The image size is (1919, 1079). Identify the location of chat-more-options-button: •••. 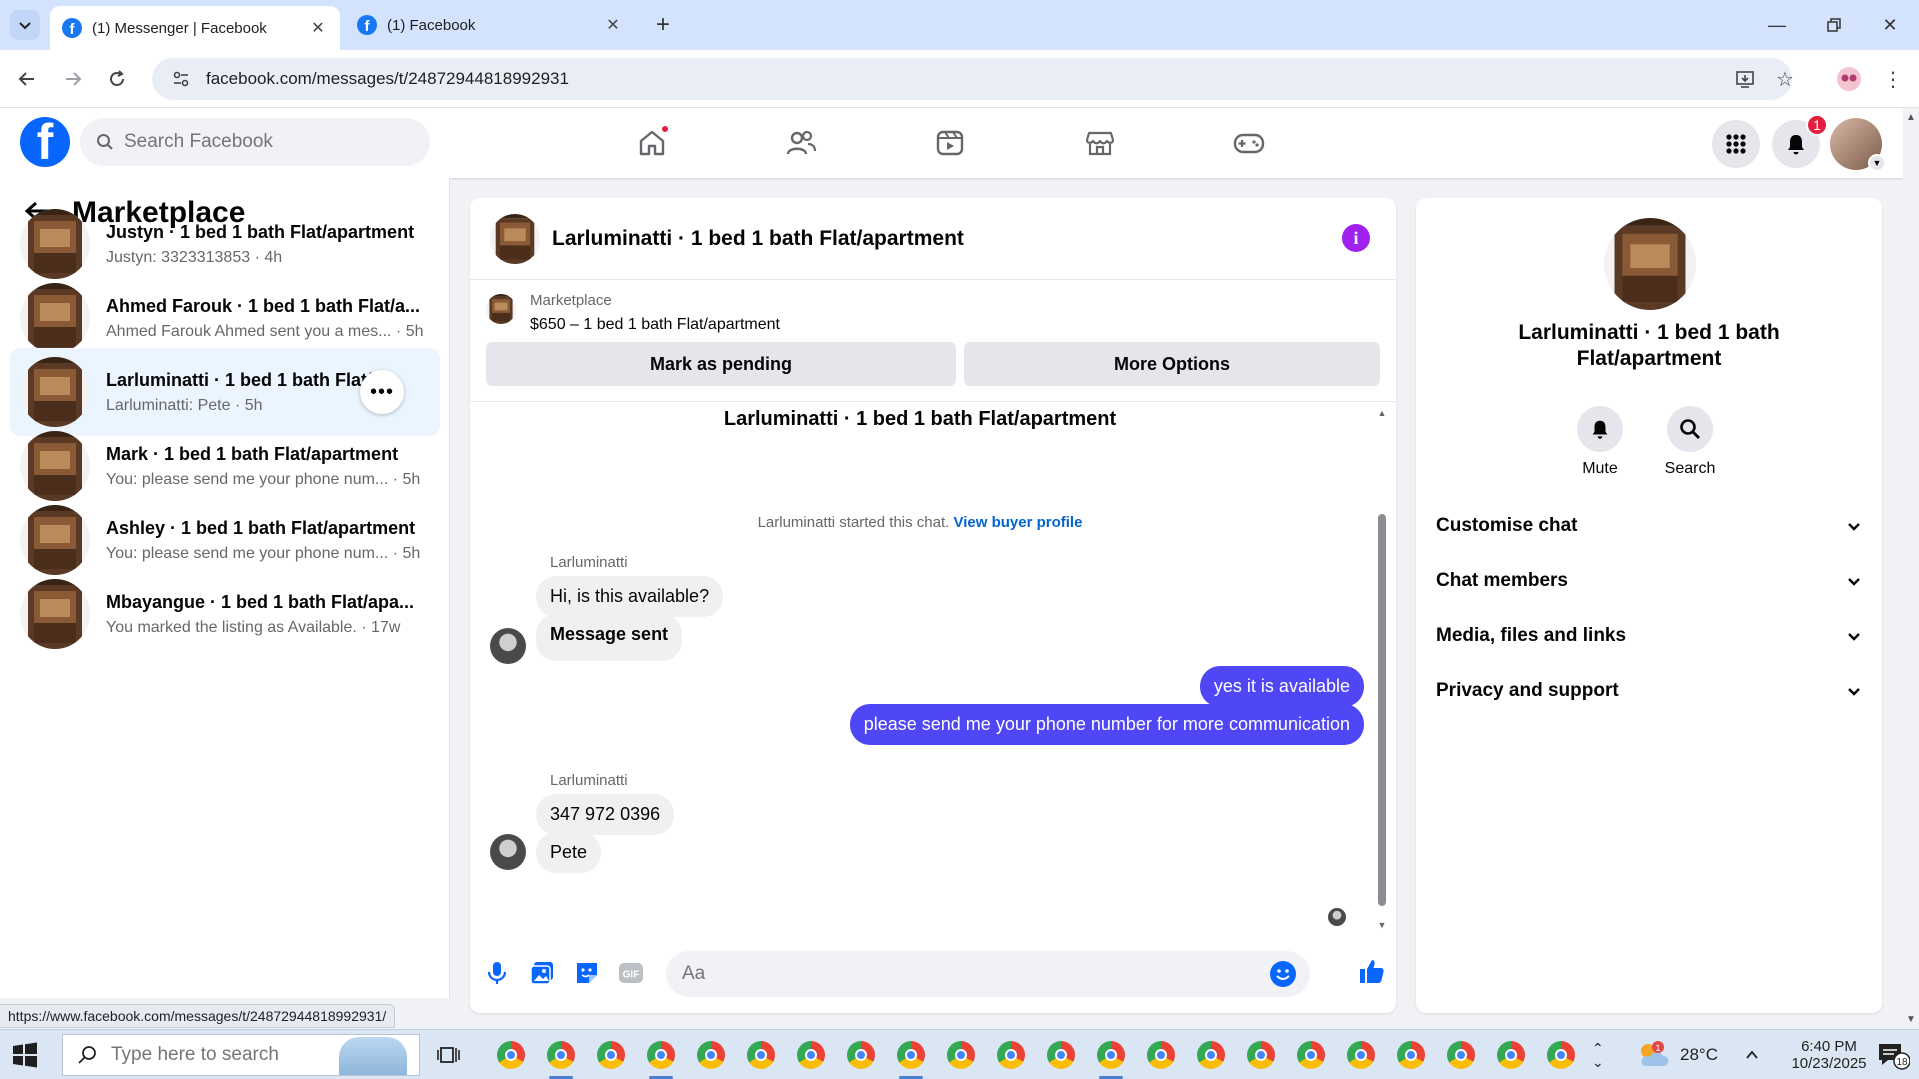
(382, 392).